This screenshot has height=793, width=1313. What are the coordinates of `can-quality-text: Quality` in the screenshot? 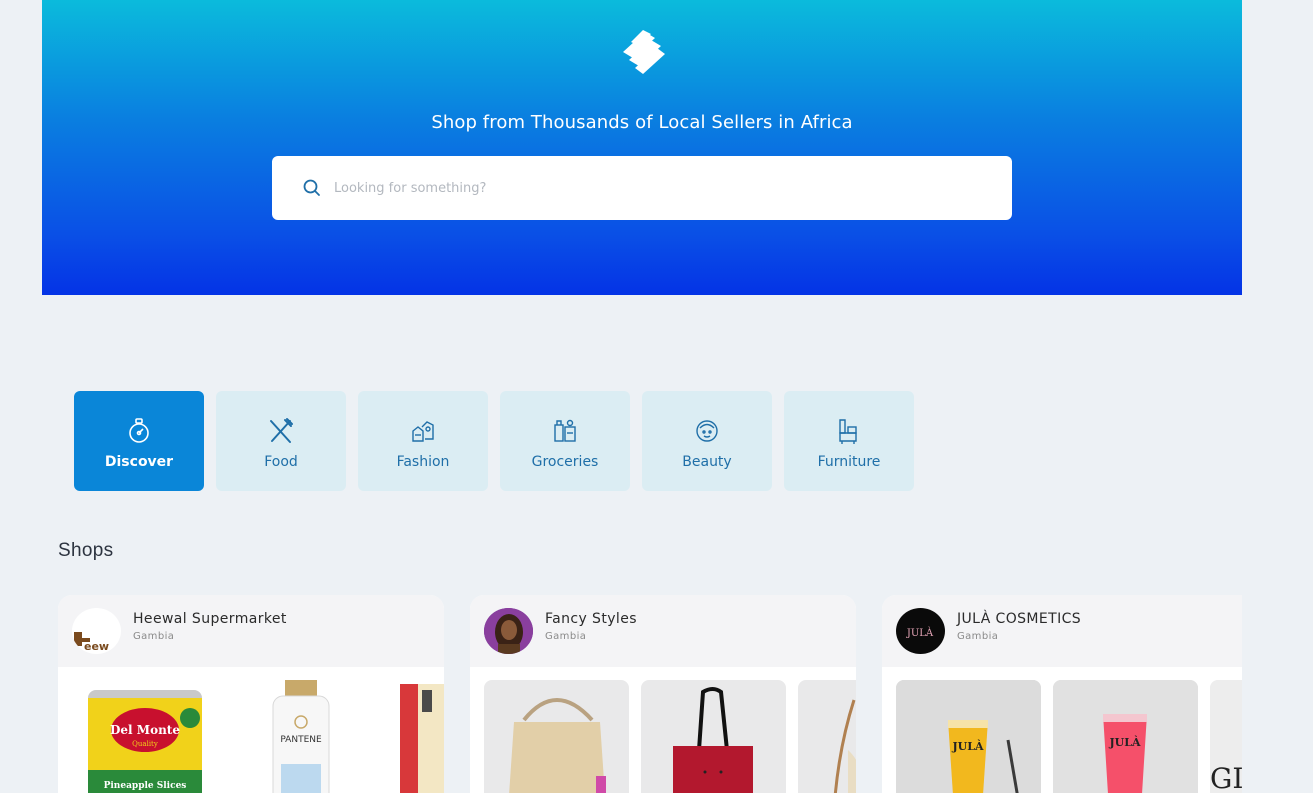 It's located at (145, 744).